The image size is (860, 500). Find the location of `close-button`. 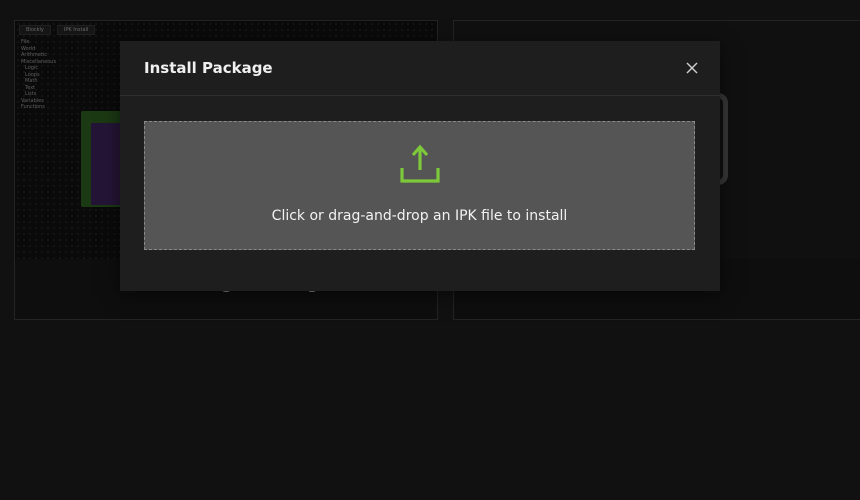

close-button is located at coordinates (692, 68).